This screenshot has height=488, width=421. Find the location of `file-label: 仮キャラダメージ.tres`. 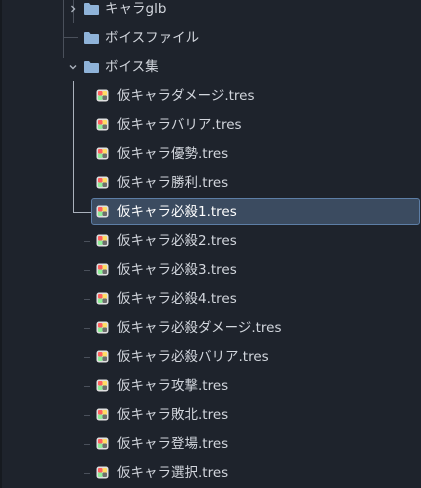

file-label: 仮キャラダメージ.tres is located at coordinates (186, 96).